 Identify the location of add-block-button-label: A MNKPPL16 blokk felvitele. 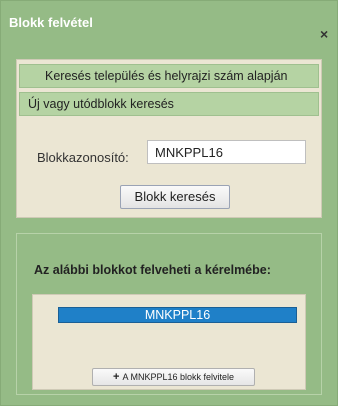
(178, 377).